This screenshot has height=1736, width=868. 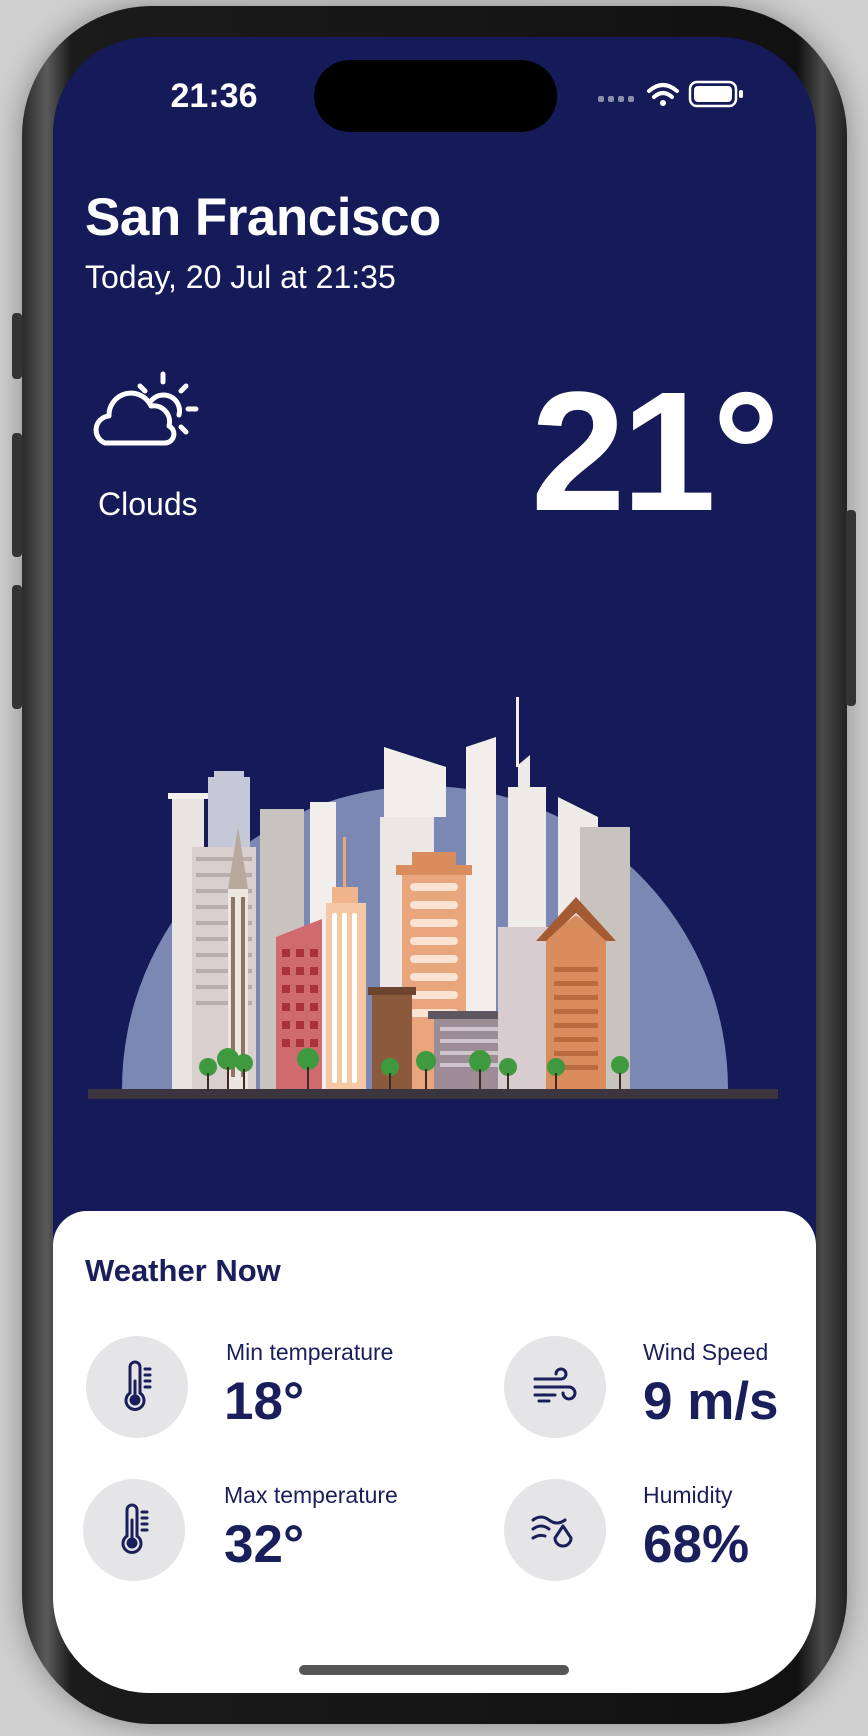 I want to click on humidity-icon, so click(x=555, y=1530).